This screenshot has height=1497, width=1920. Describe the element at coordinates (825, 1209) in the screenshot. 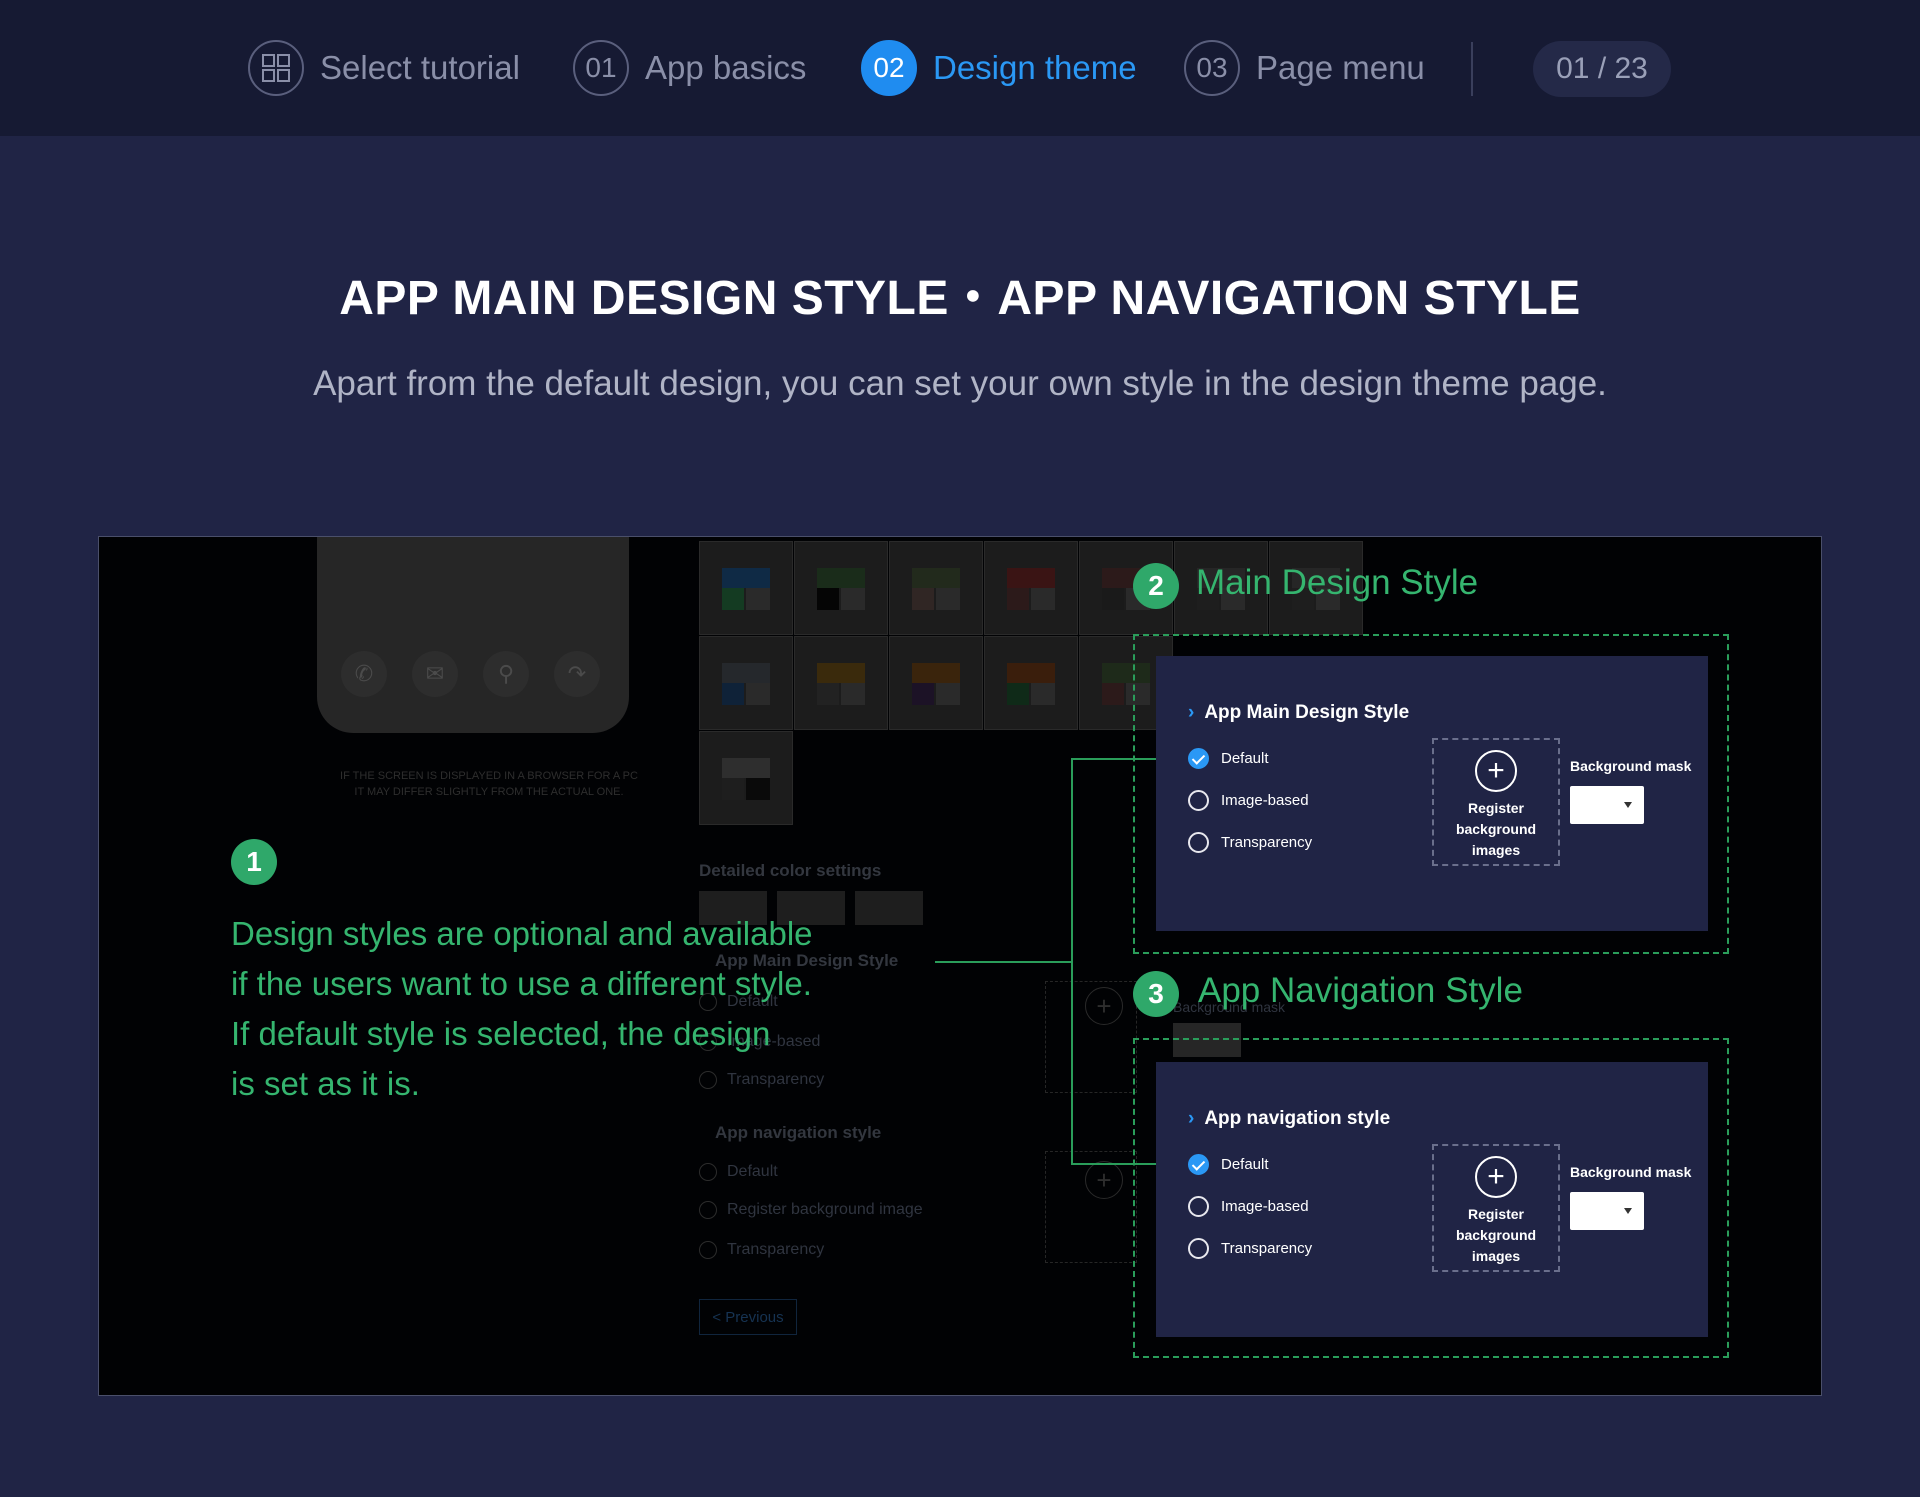

I see `dim-option: Register background image` at that location.